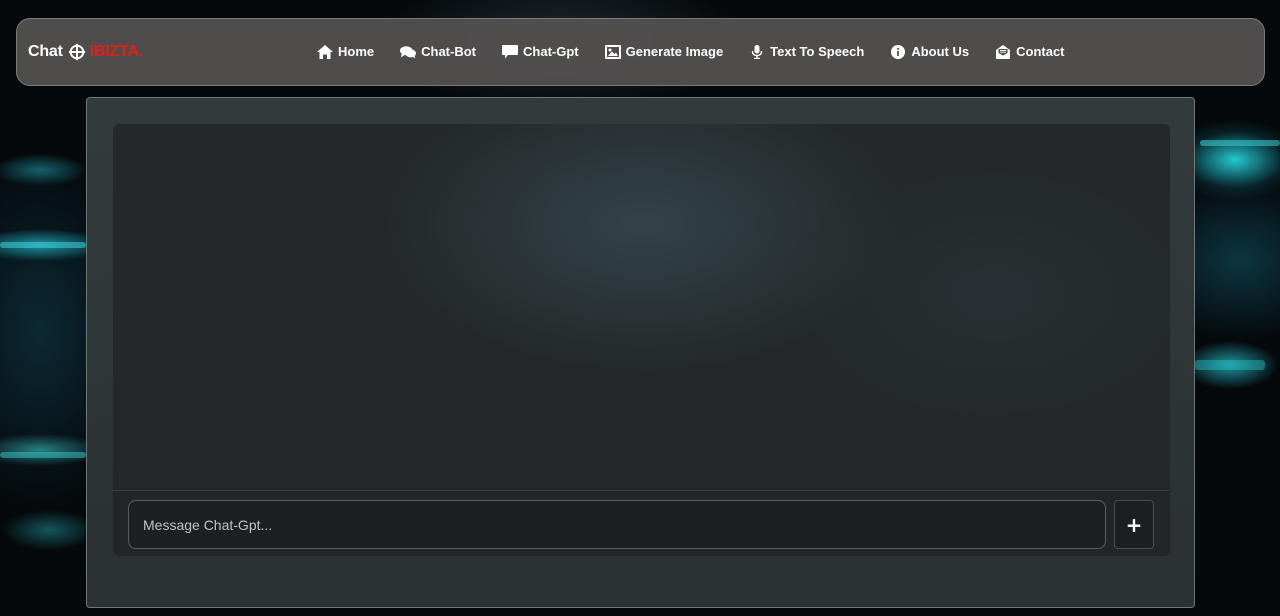 This screenshot has width=1280, height=616. I want to click on comments-icon, so click(408, 51).